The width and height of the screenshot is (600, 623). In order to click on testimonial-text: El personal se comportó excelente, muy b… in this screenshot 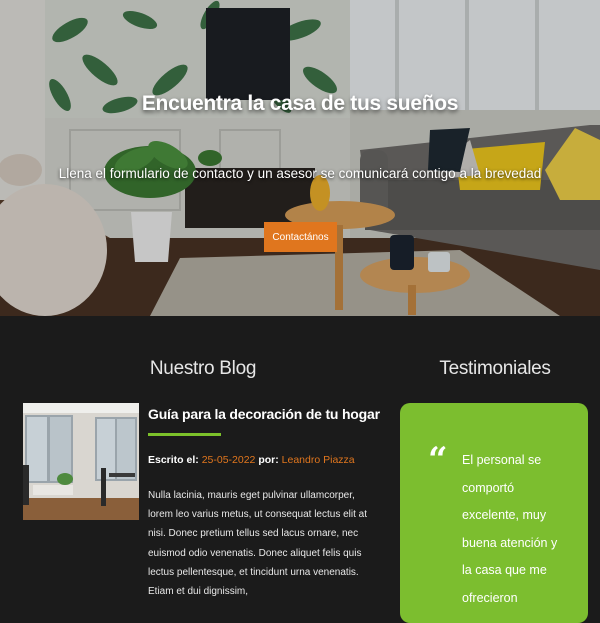, I will do `click(510, 529)`.